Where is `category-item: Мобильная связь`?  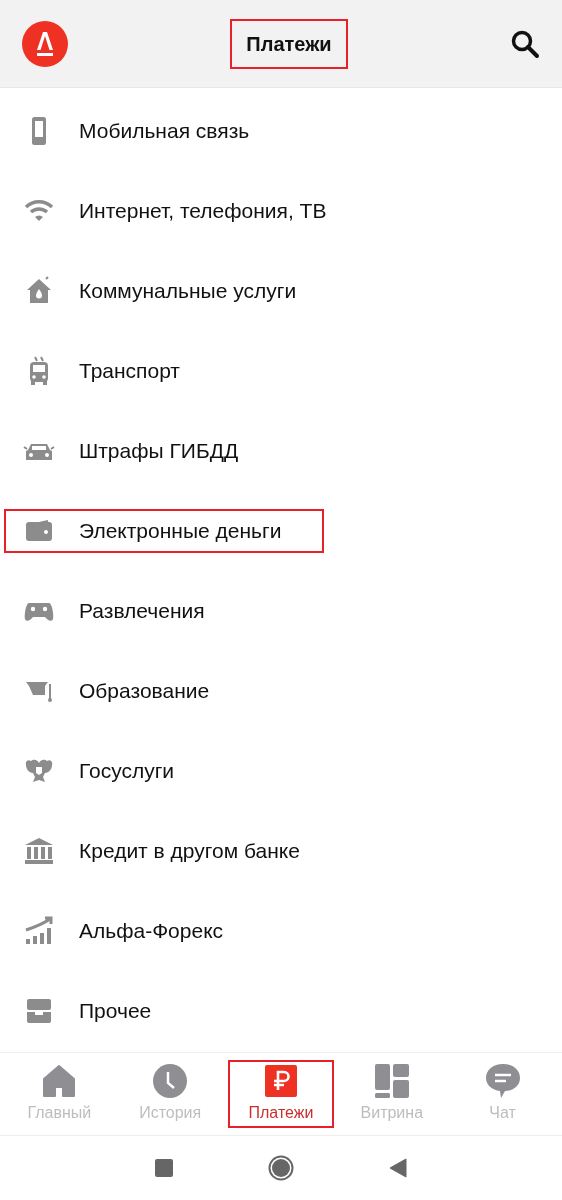 category-item: Мобильная связь is located at coordinates (164, 131).